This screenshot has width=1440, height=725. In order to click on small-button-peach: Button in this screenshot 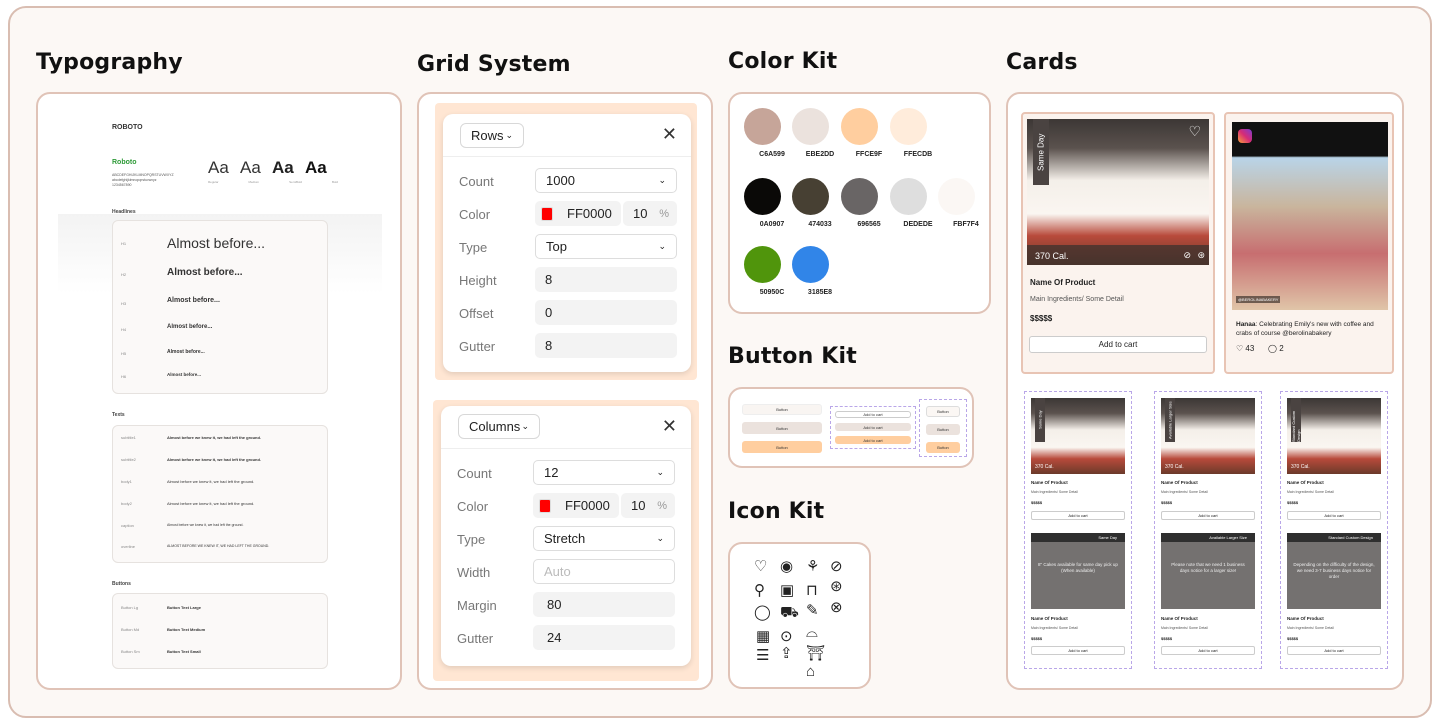, I will do `click(943, 447)`.